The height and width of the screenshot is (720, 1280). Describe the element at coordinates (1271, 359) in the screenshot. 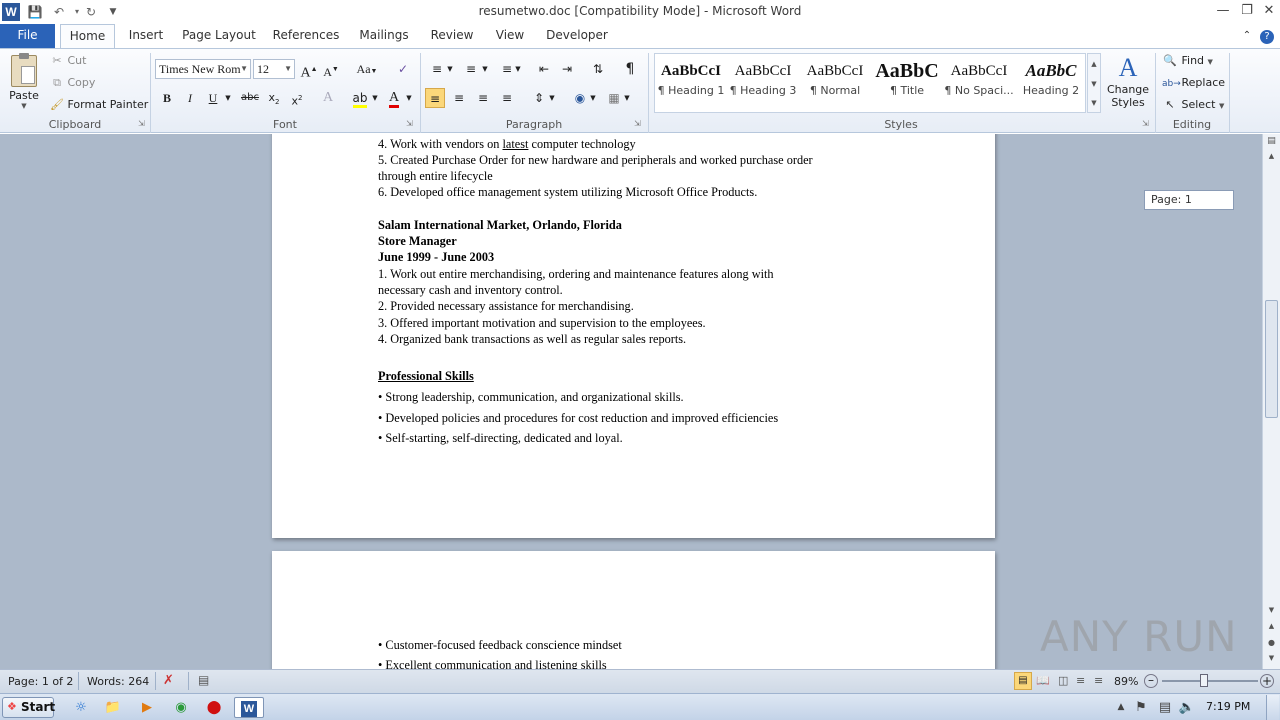

I see `scrollbar-thumb` at that location.